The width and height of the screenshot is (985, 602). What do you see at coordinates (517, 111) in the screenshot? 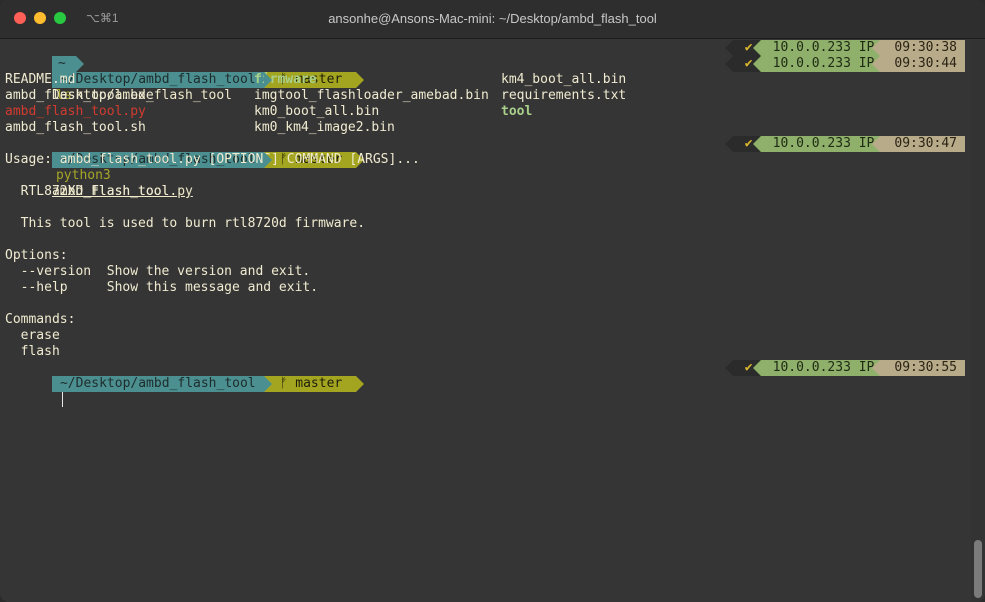
I see `ls-entry: tool` at bounding box center [517, 111].